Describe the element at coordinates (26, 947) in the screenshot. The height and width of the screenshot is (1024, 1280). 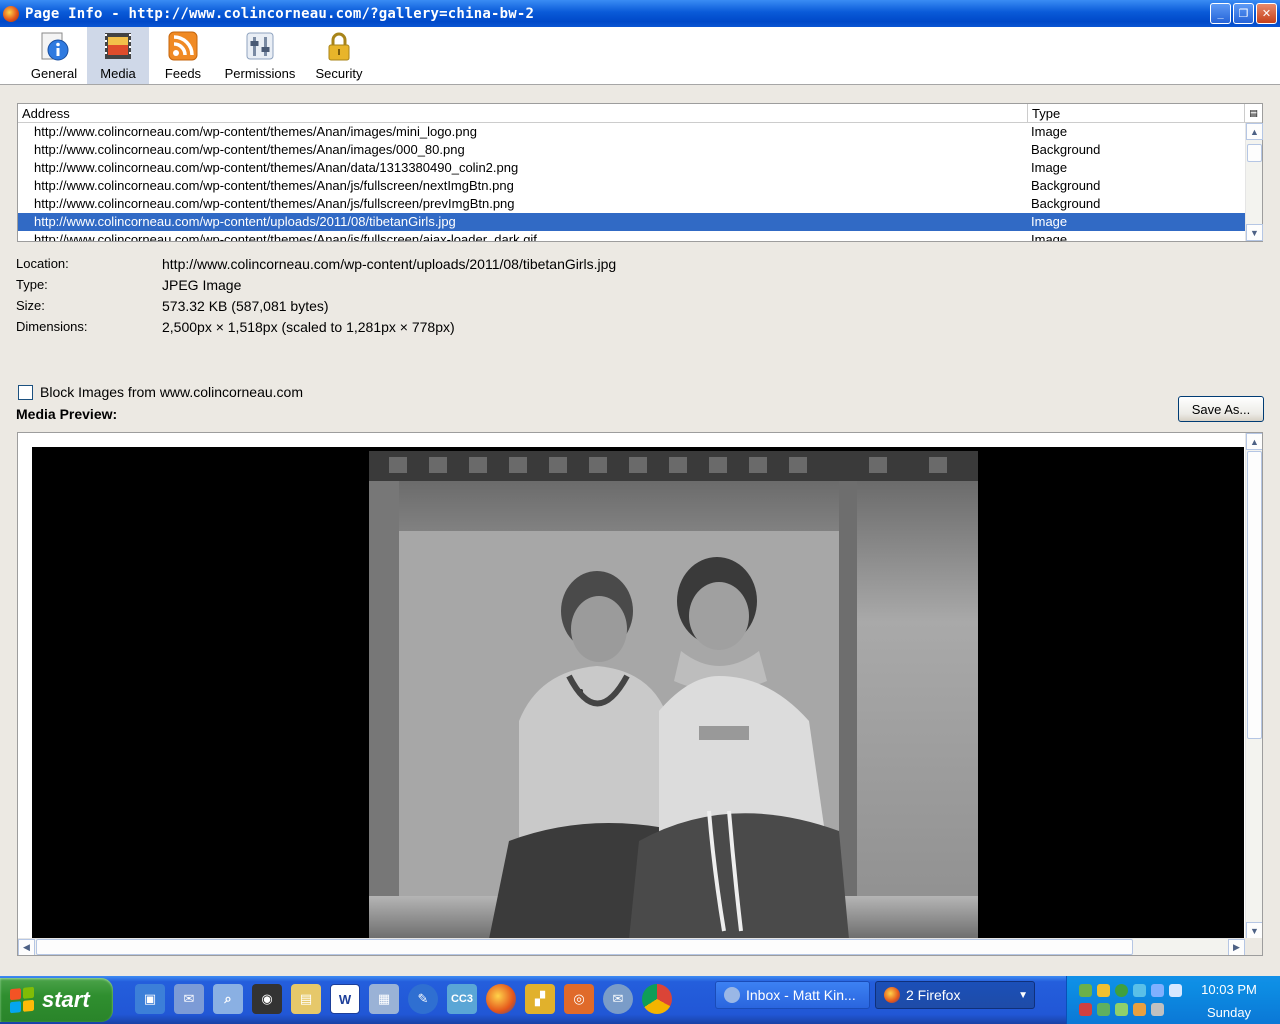
I see `scroll-left-icon: ◀` at that location.